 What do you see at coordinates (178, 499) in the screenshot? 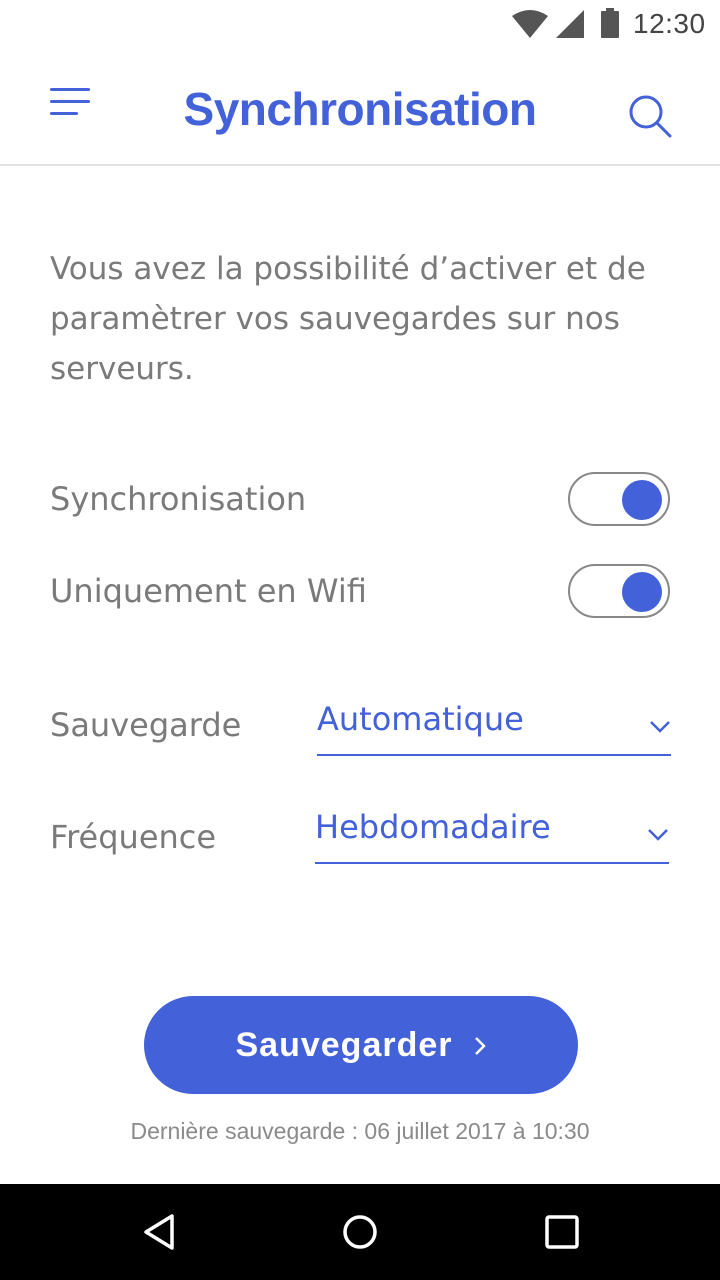
I see `toggle-label: Synchronisation` at bounding box center [178, 499].